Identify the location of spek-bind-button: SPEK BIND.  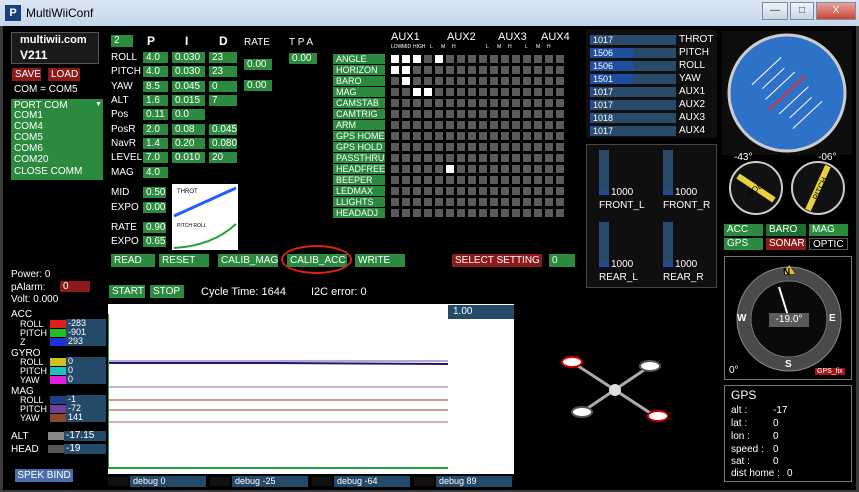
(44, 475).